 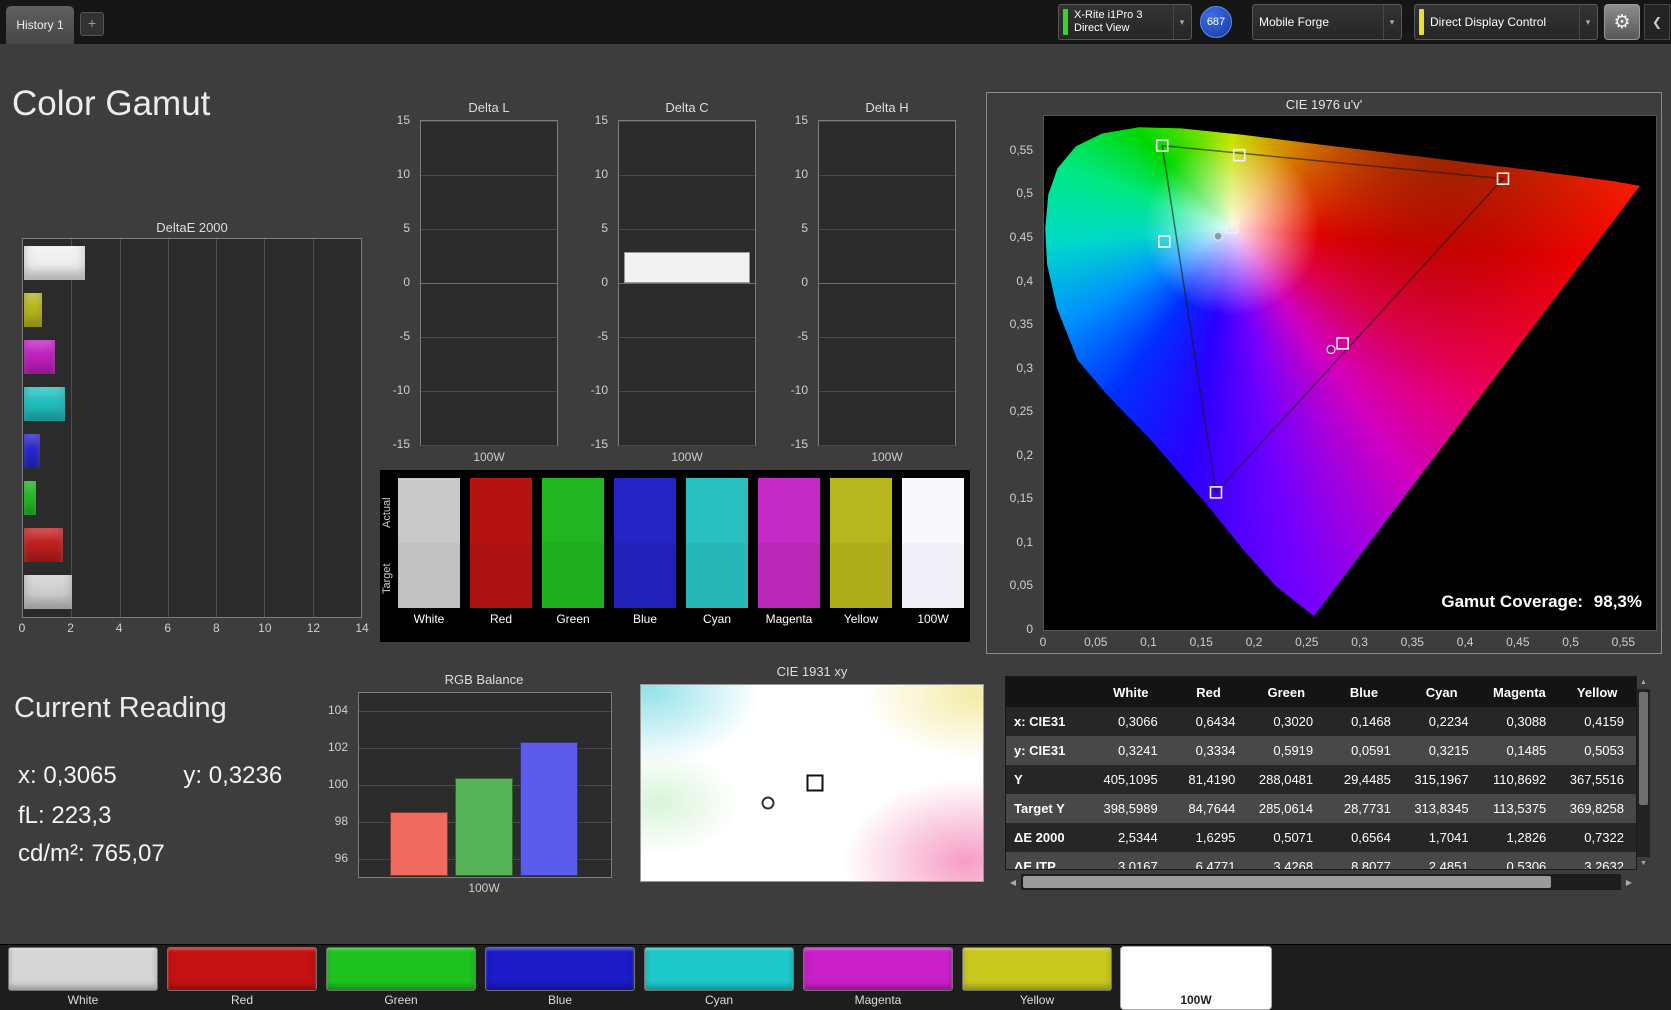 What do you see at coordinates (337, 710) in the screenshot?
I see `axis-tick-label: 104` at bounding box center [337, 710].